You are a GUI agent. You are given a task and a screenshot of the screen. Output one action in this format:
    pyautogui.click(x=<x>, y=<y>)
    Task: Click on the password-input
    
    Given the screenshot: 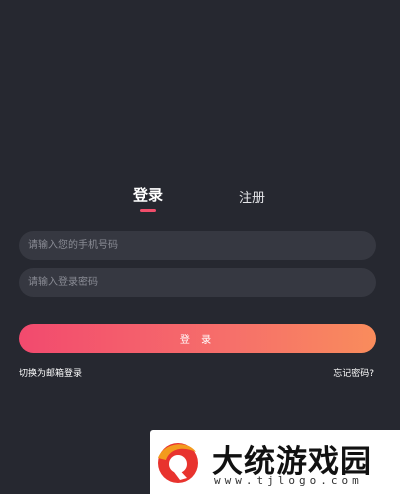 What is the action you would take?
    pyautogui.click(x=202, y=282)
    